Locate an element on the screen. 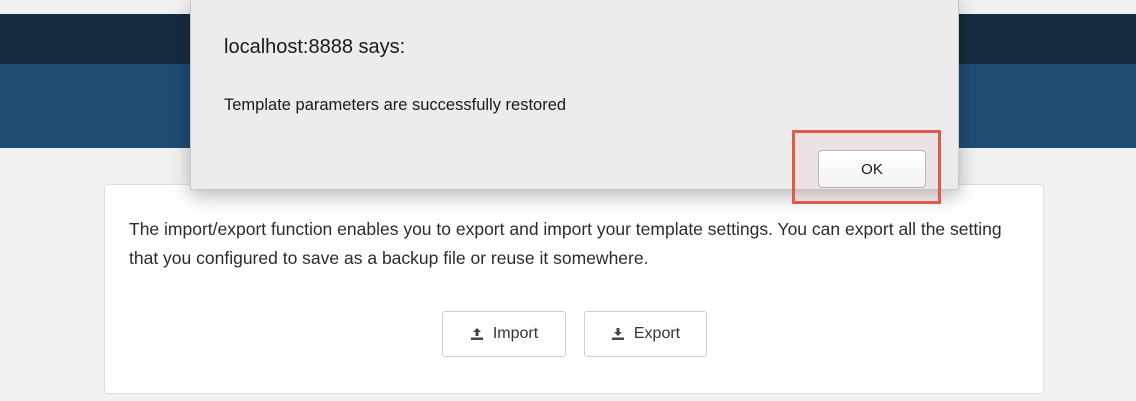 The width and height of the screenshot is (1136, 401). export-label: Export is located at coordinates (657, 333).